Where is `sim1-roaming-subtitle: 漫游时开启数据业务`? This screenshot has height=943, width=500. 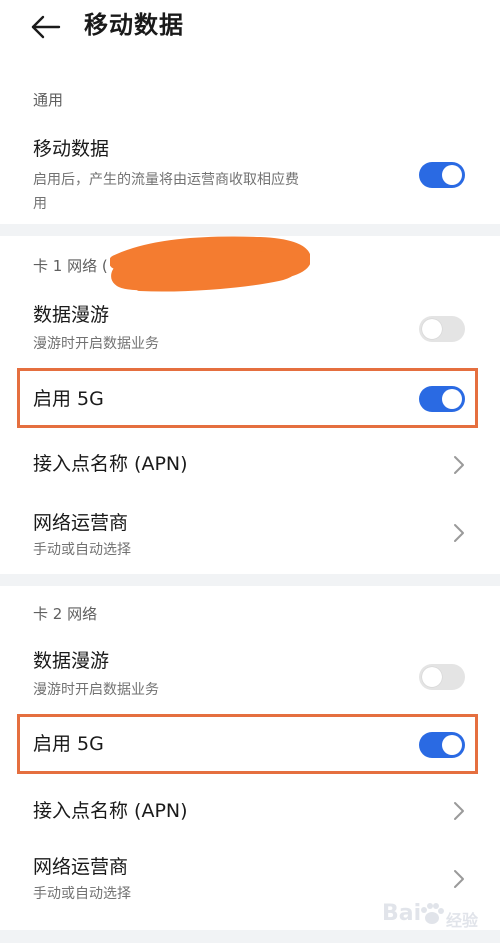 sim1-roaming-subtitle: 漫游时开启数据业务 is located at coordinates (96, 344).